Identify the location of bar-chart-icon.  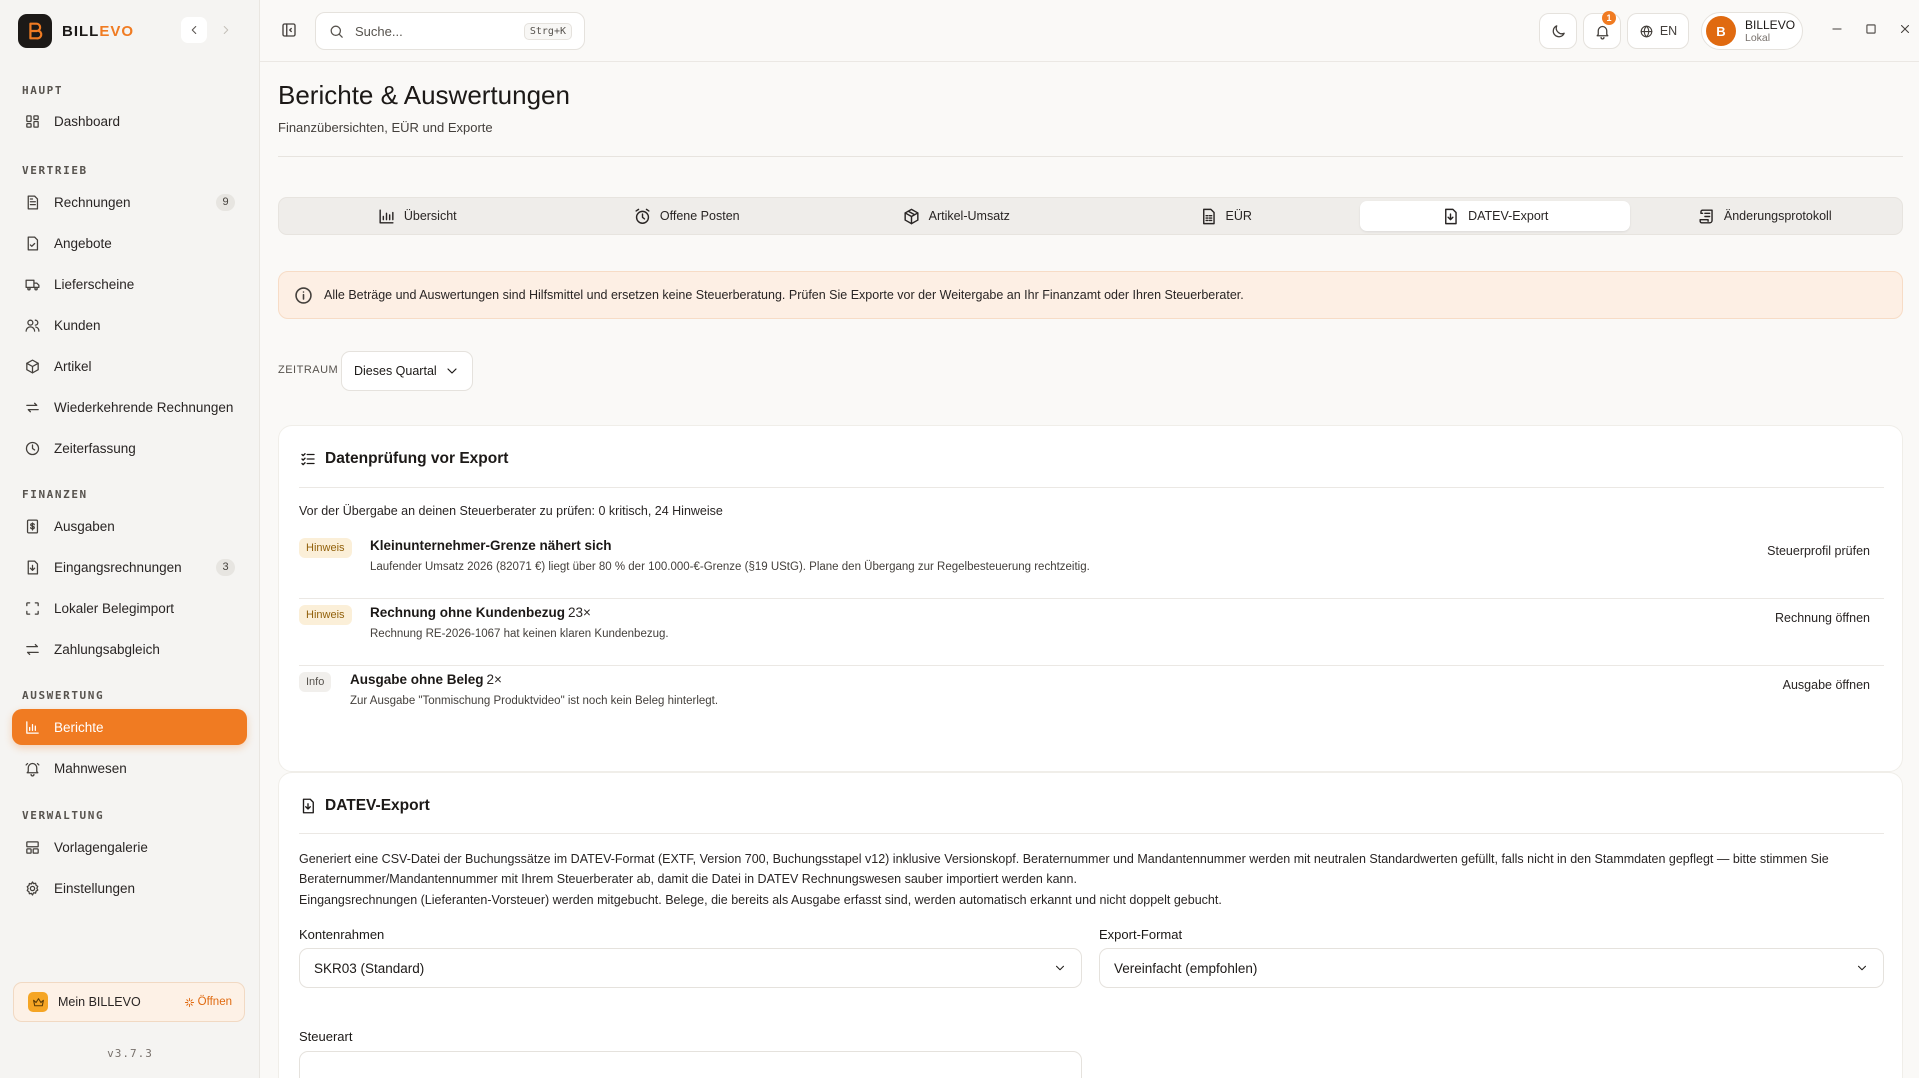
(386, 216).